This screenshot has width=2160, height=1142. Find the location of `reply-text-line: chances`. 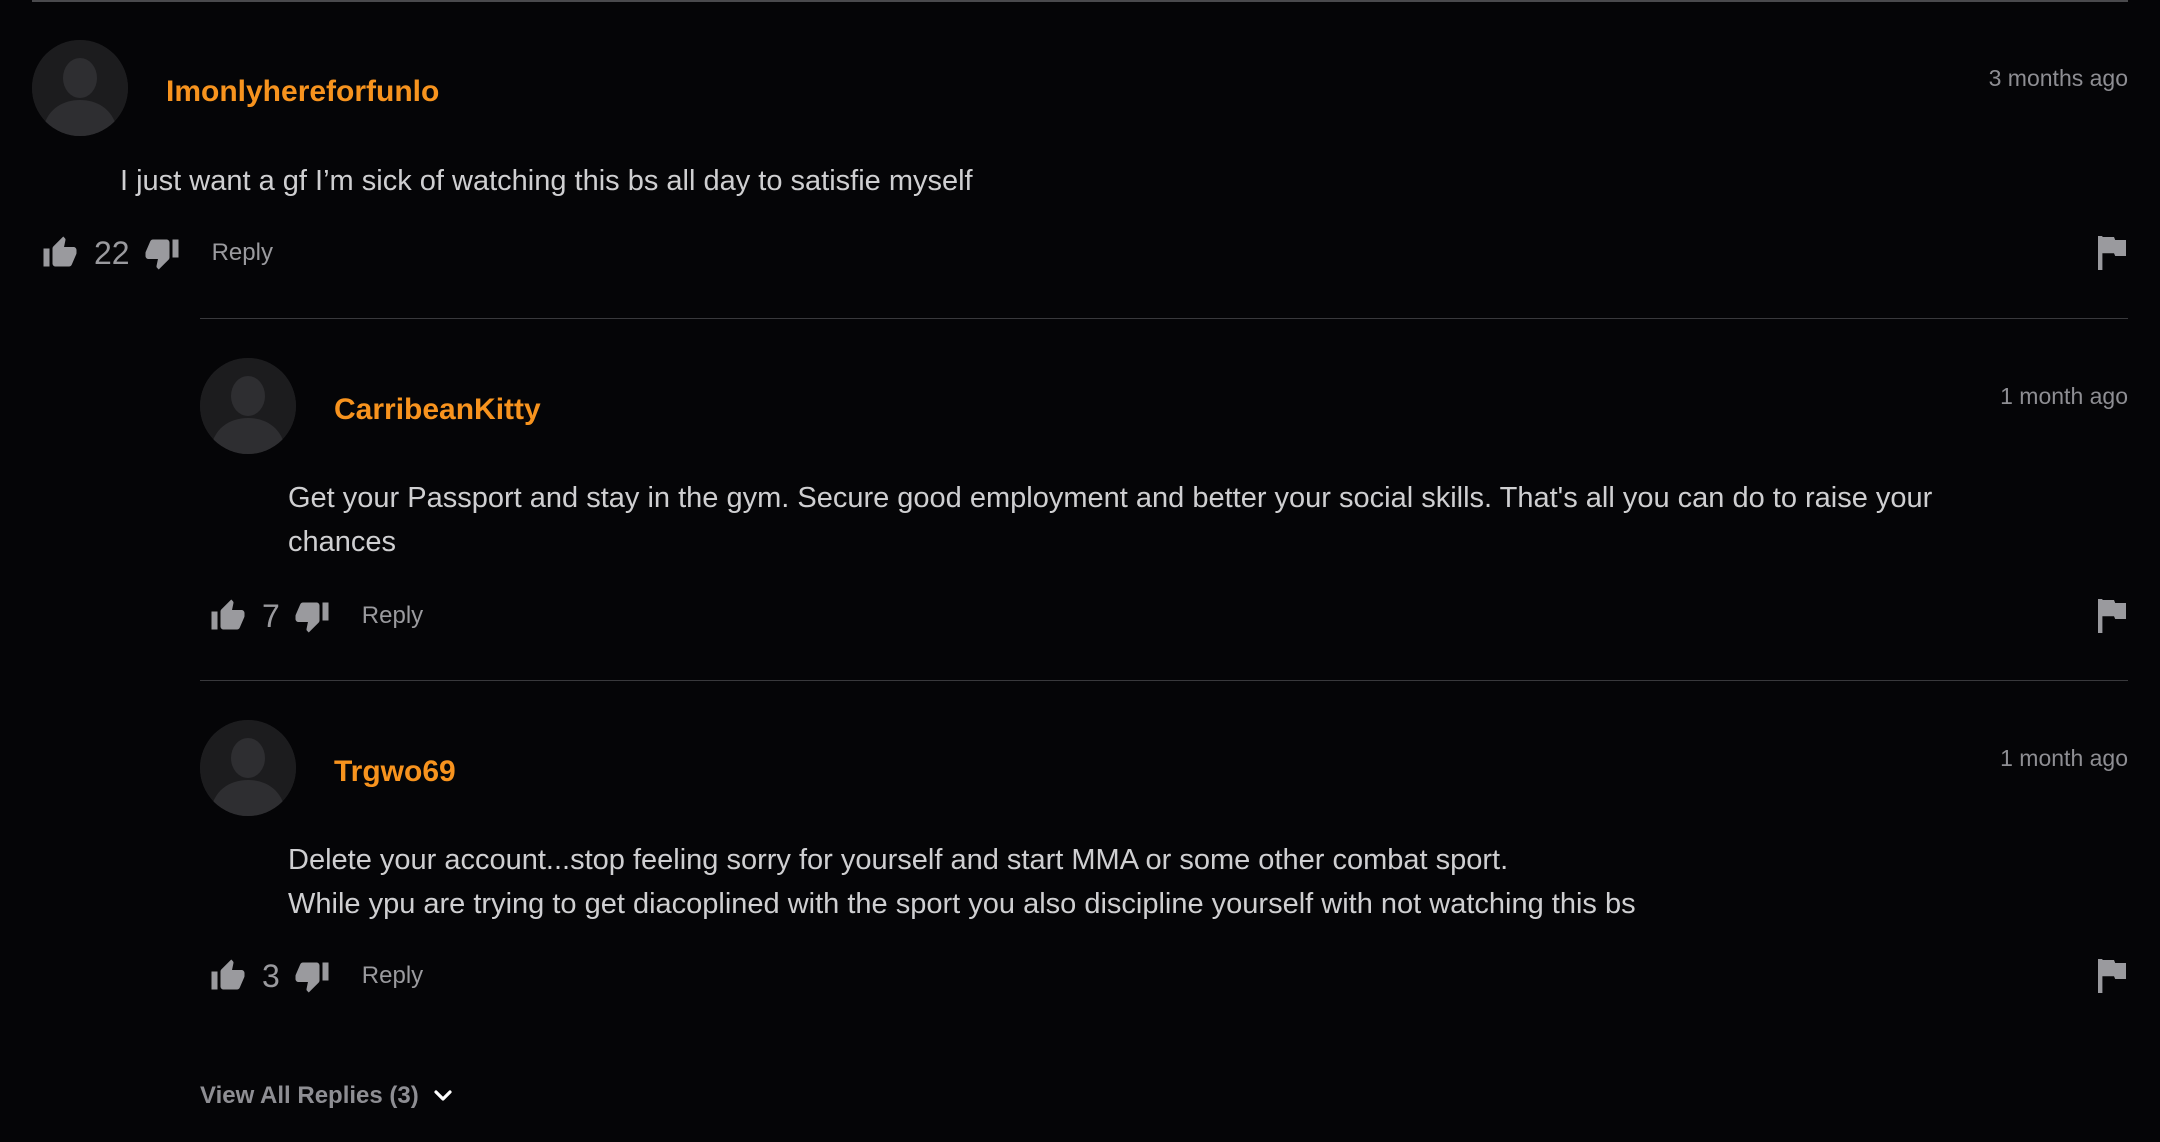

reply-text-line: chances is located at coordinates (342, 542).